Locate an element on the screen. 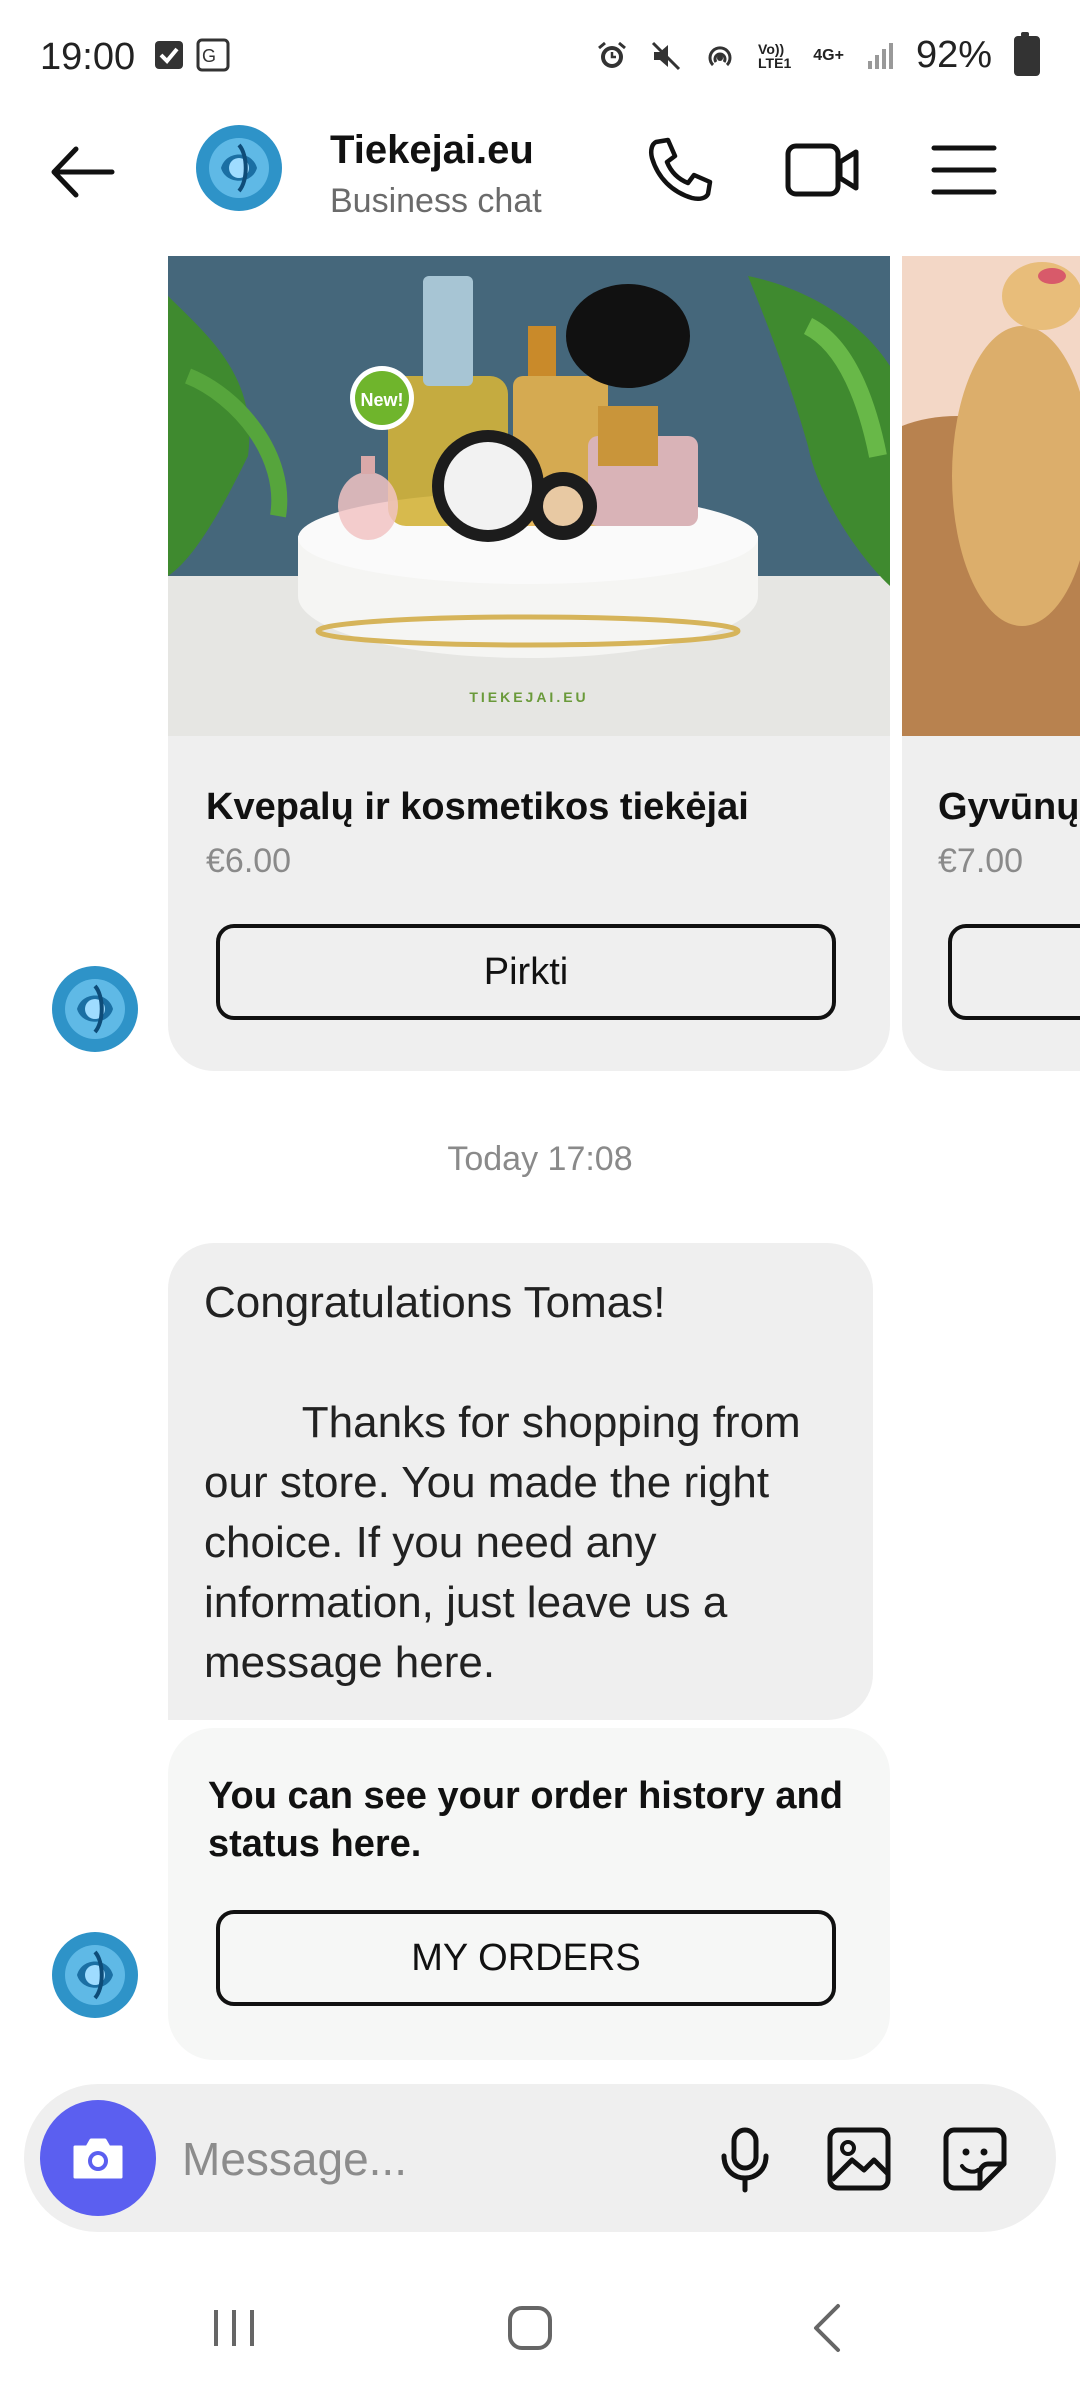  signal-icon is located at coordinates (880, 55).